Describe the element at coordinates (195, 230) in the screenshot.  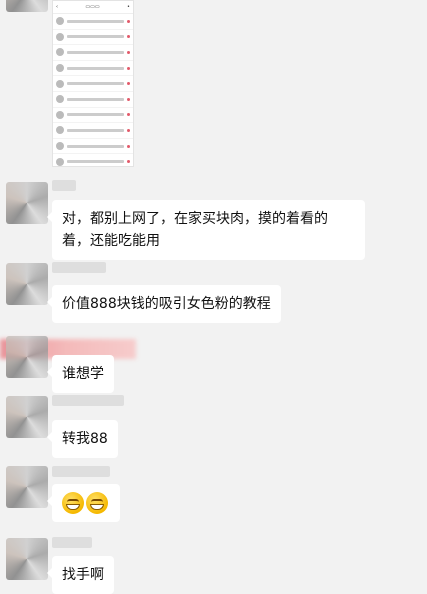
I see `message-text: 对，都别上网了，在家买块肉，摸的着看的着，还能吃能用` at that location.